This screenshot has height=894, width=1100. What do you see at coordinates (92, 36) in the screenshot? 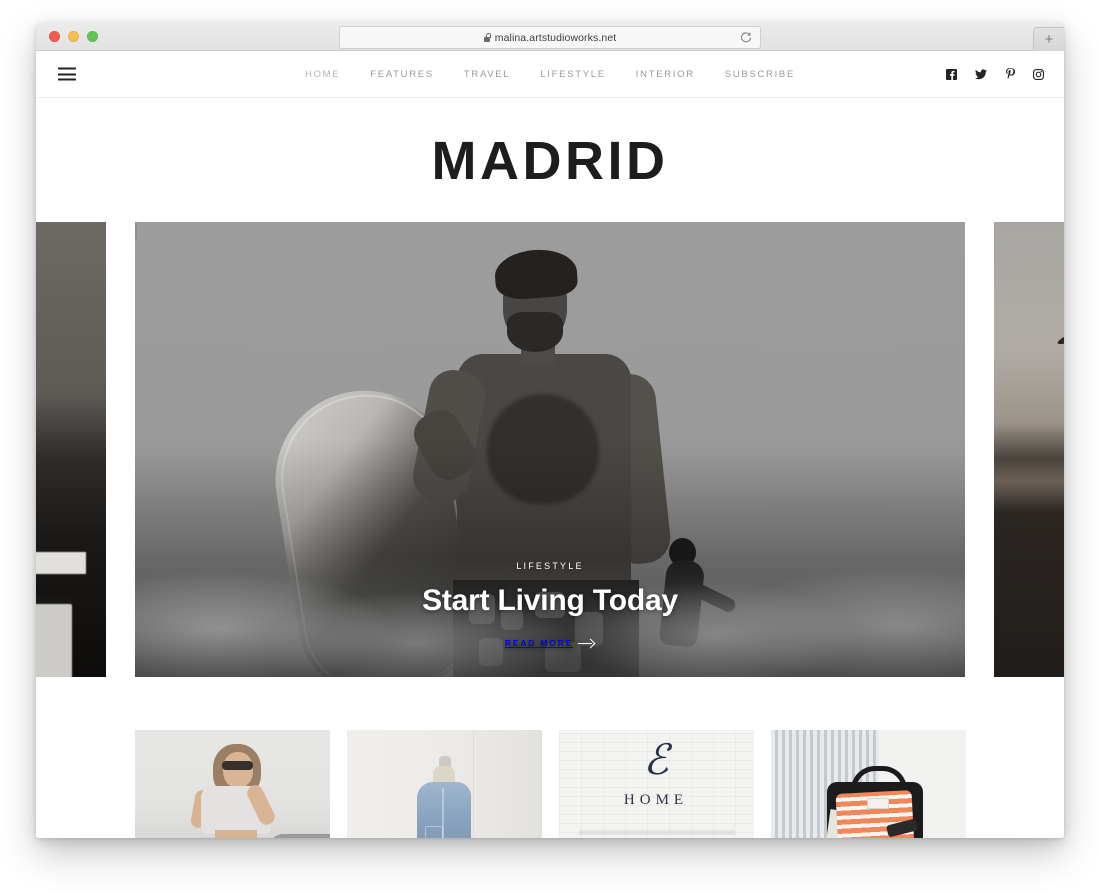
I see `maximize-window-button` at bounding box center [92, 36].